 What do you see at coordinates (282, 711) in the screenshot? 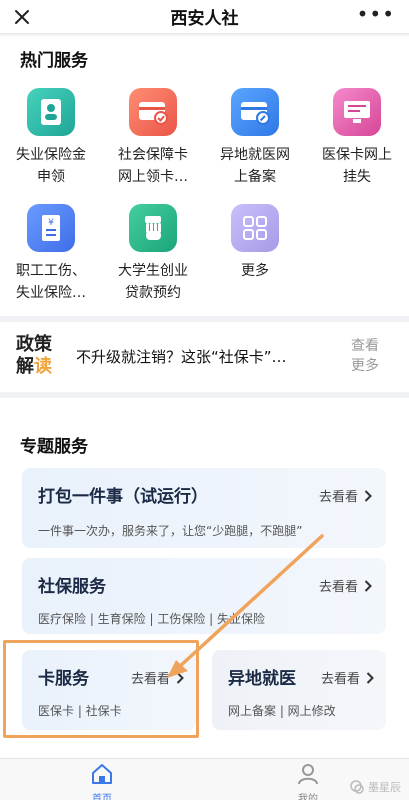
I see `card-subtitle: 网上备案 | 网上修改` at bounding box center [282, 711].